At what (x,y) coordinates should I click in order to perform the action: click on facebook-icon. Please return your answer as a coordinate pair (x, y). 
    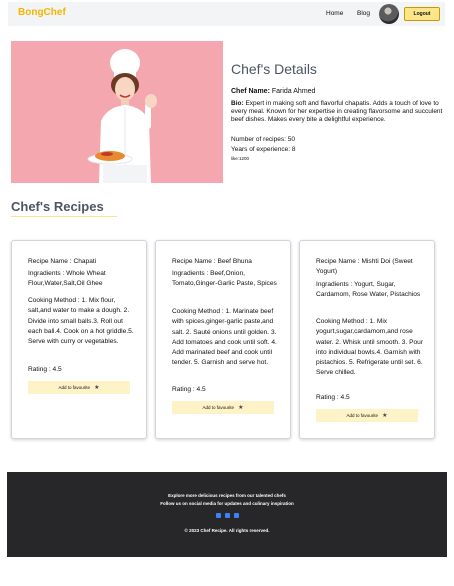
    Looking at the image, I should click on (227, 515).